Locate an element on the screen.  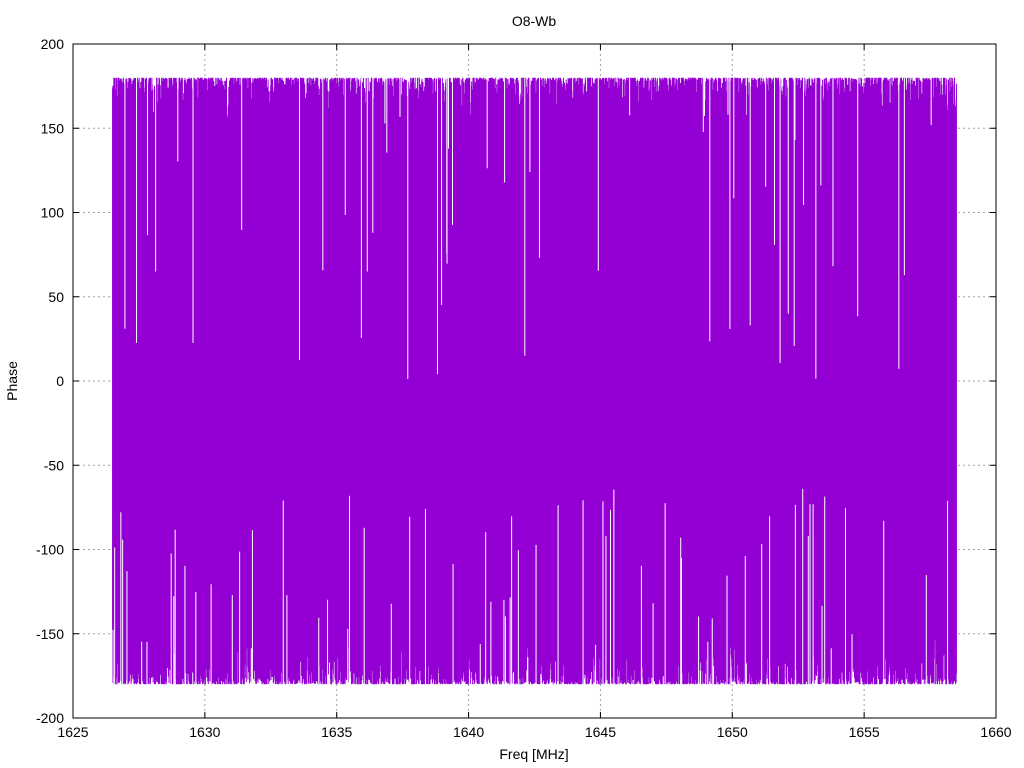
x-tick-label: 1660 is located at coordinates (995, 732).